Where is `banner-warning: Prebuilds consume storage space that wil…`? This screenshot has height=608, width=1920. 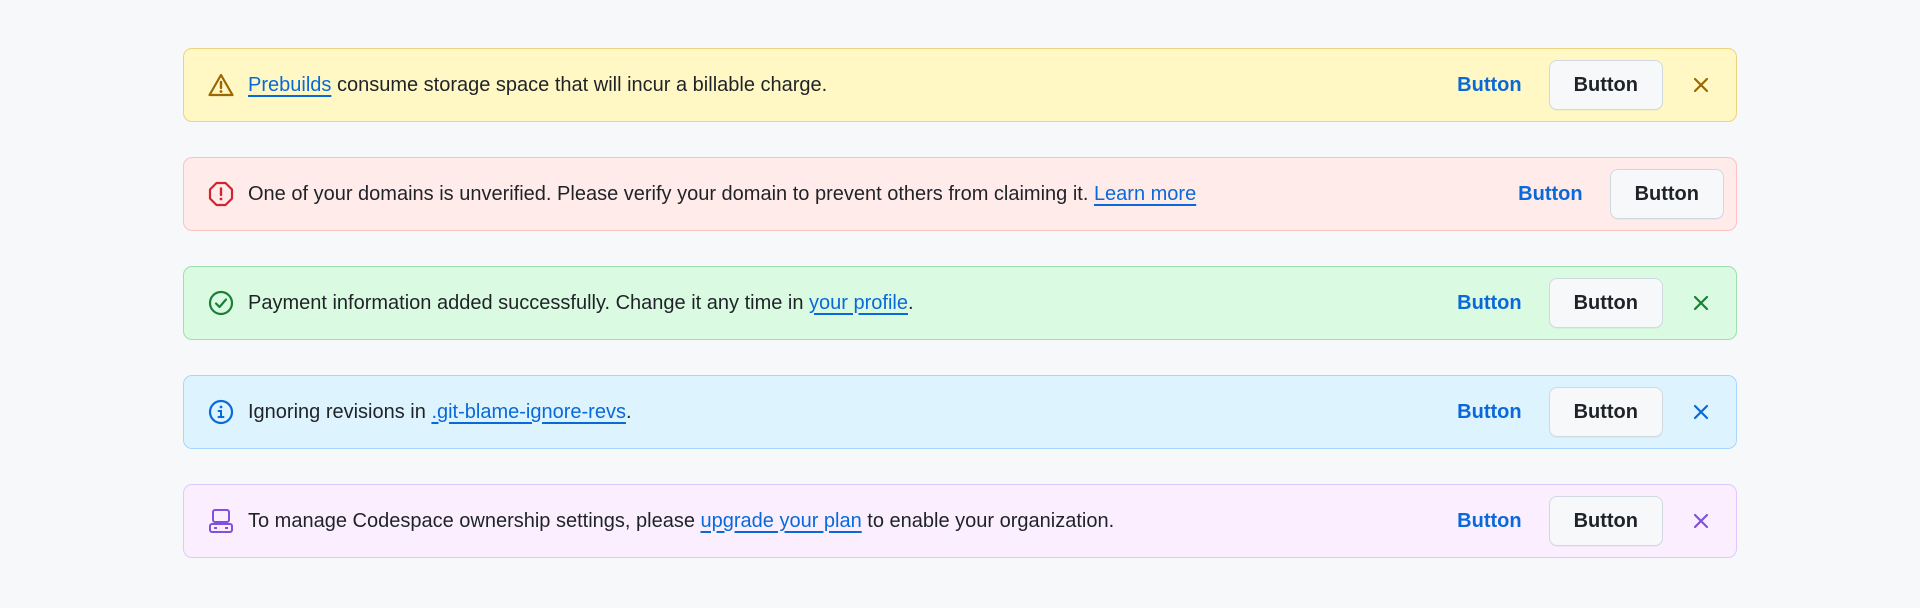 banner-warning: Prebuilds consume storage space that wil… is located at coordinates (960, 85).